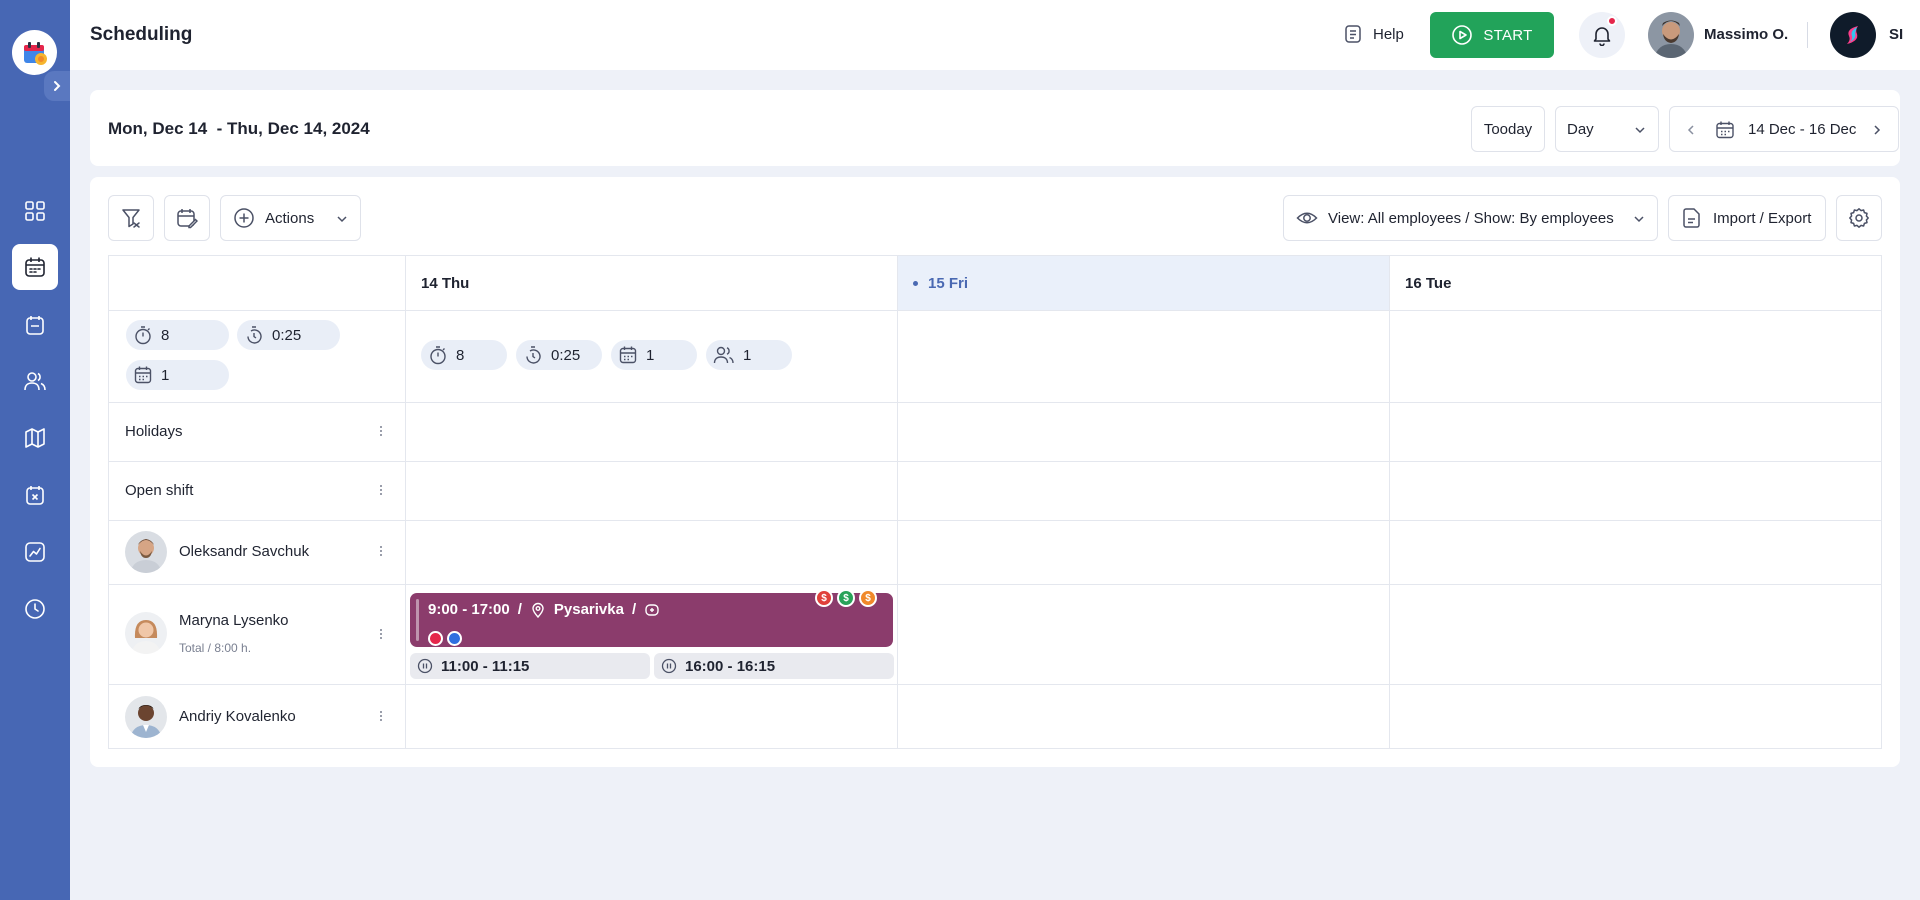 This screenshot has width=1920, height=900. Describe the element at coordinates (1492, 35) in the screenshot. I see `start-button: START` at that location.